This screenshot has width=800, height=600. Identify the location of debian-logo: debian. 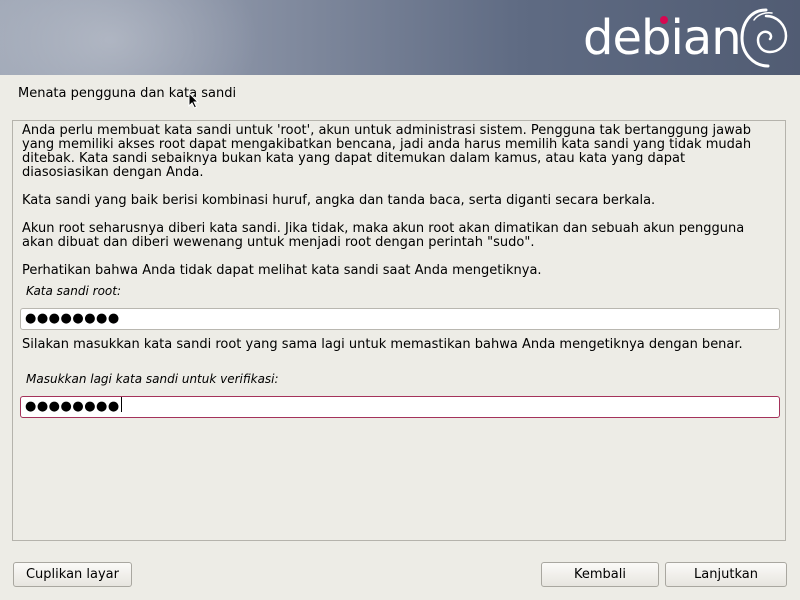
(662, 38).